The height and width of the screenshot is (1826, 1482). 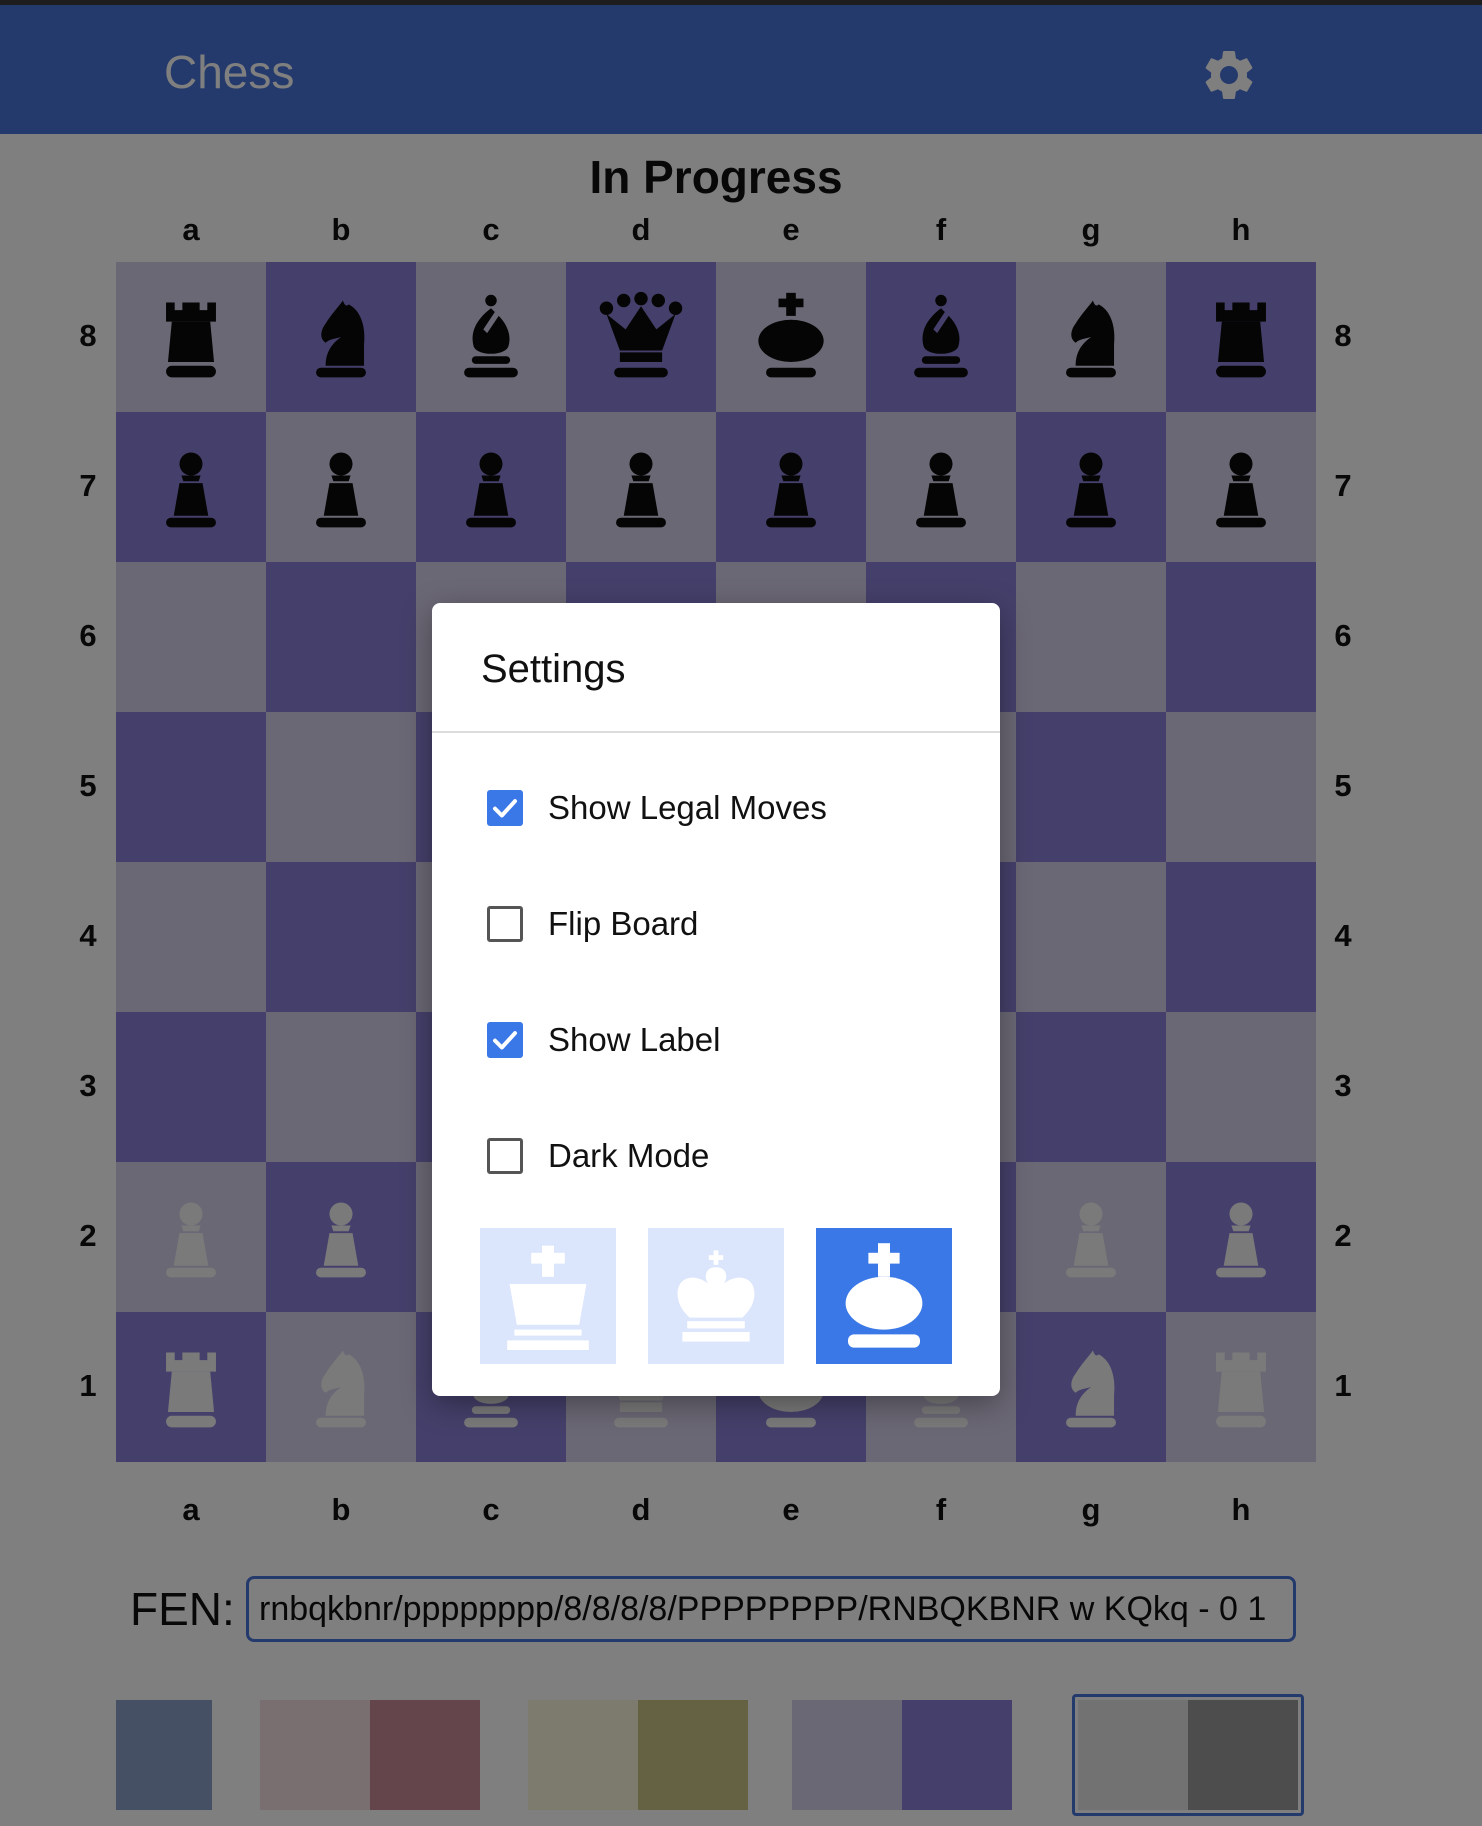 I want to click on show-label-label: Show Label, so click(x=634, y=1039).